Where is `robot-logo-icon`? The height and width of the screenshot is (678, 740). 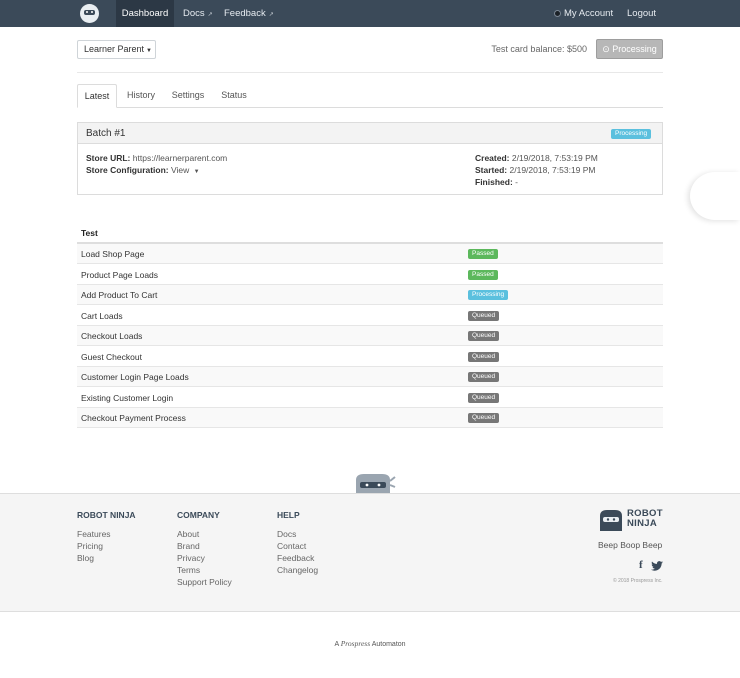
robot-logo-icon is located at coordinates (89, 13).